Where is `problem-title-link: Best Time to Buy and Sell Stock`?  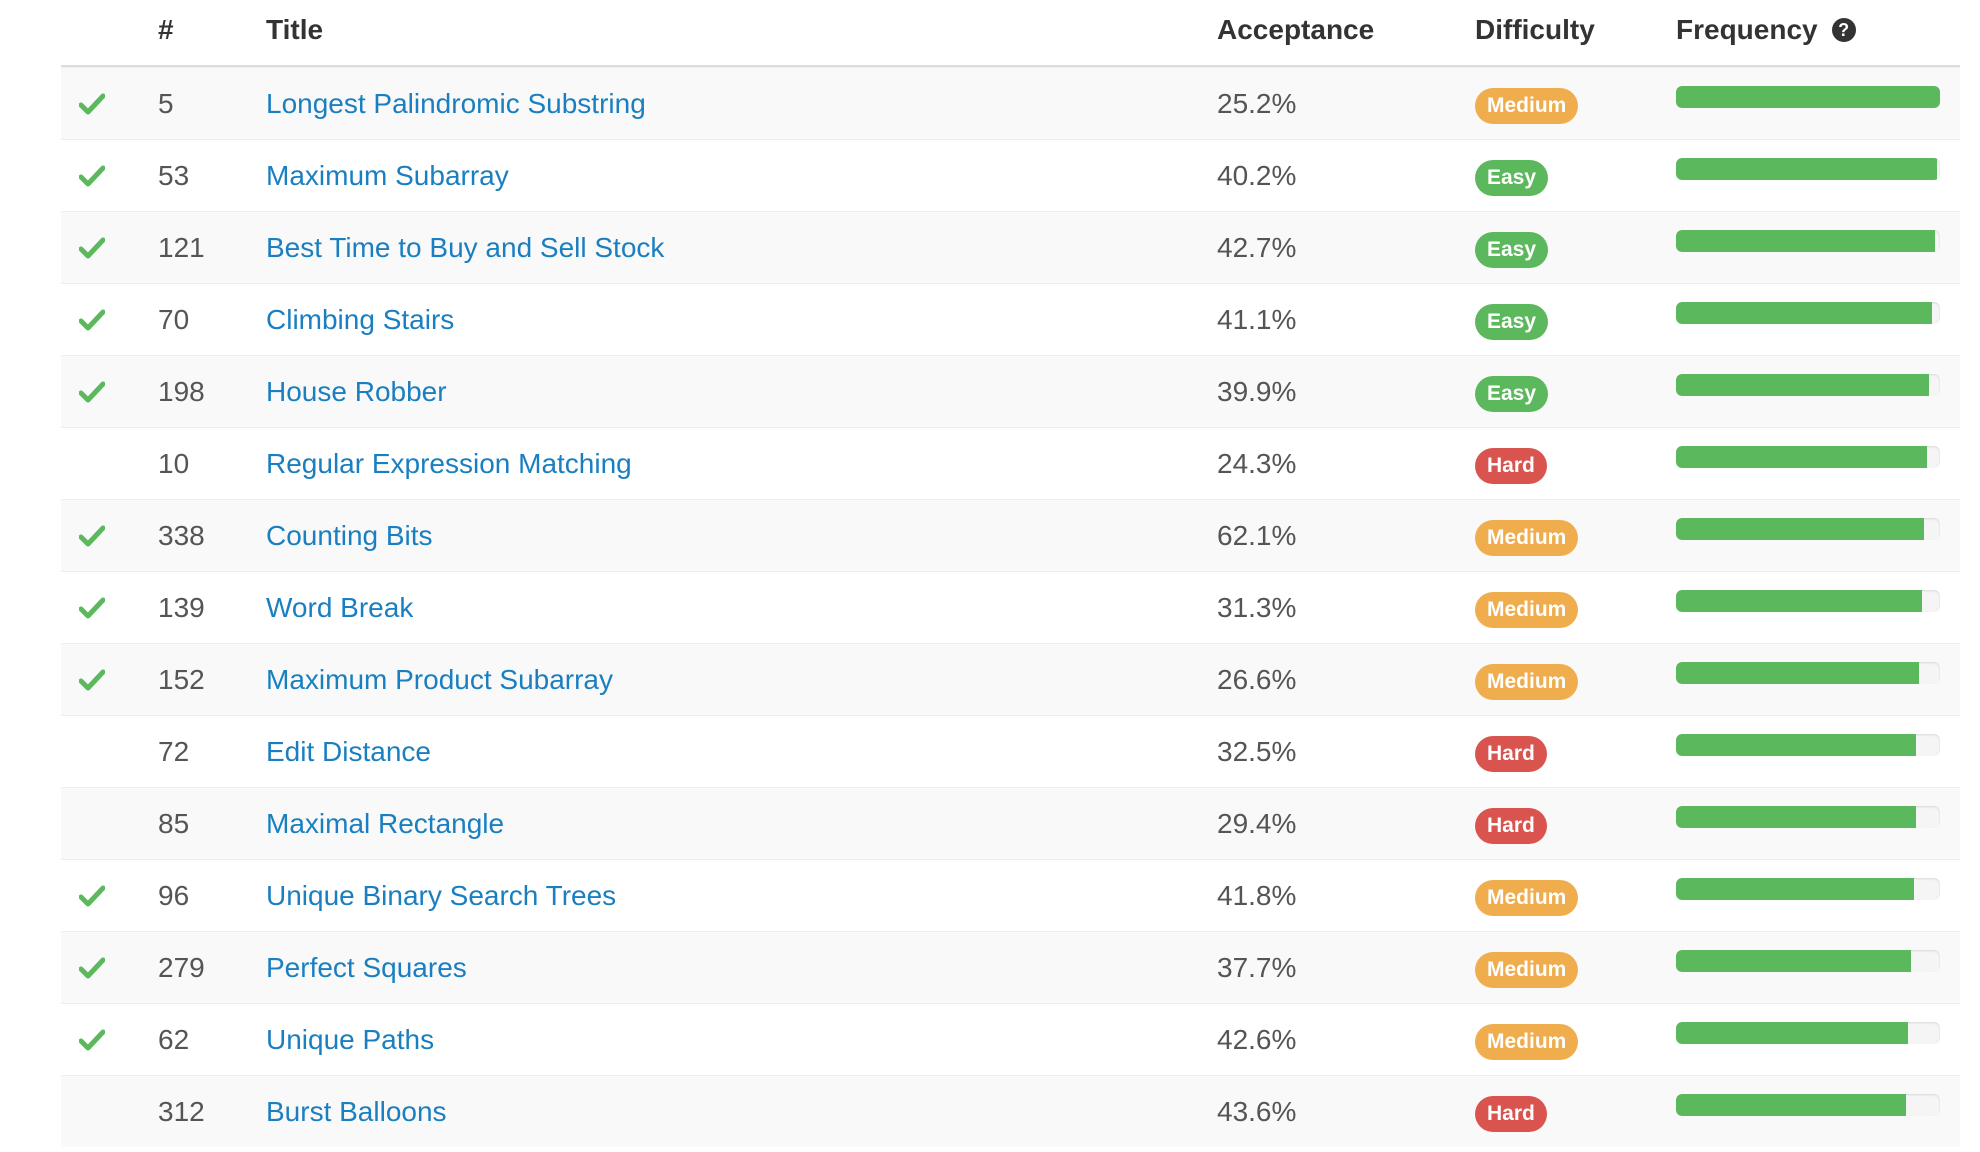 problem-title-link: Best Time to Buy and Sell Stock is located at coordinates (716, 247).